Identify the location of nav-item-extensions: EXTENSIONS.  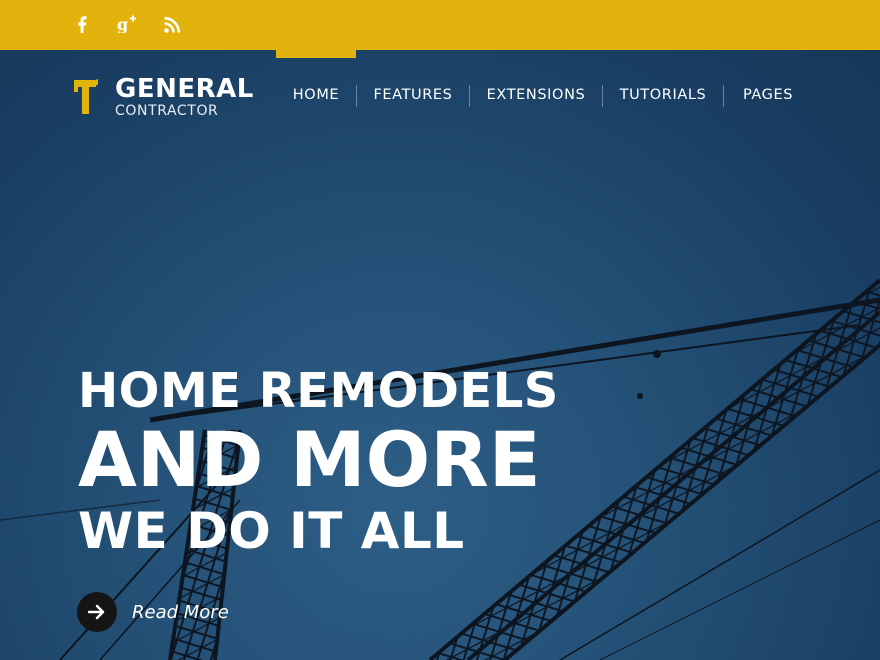
(536, 96).